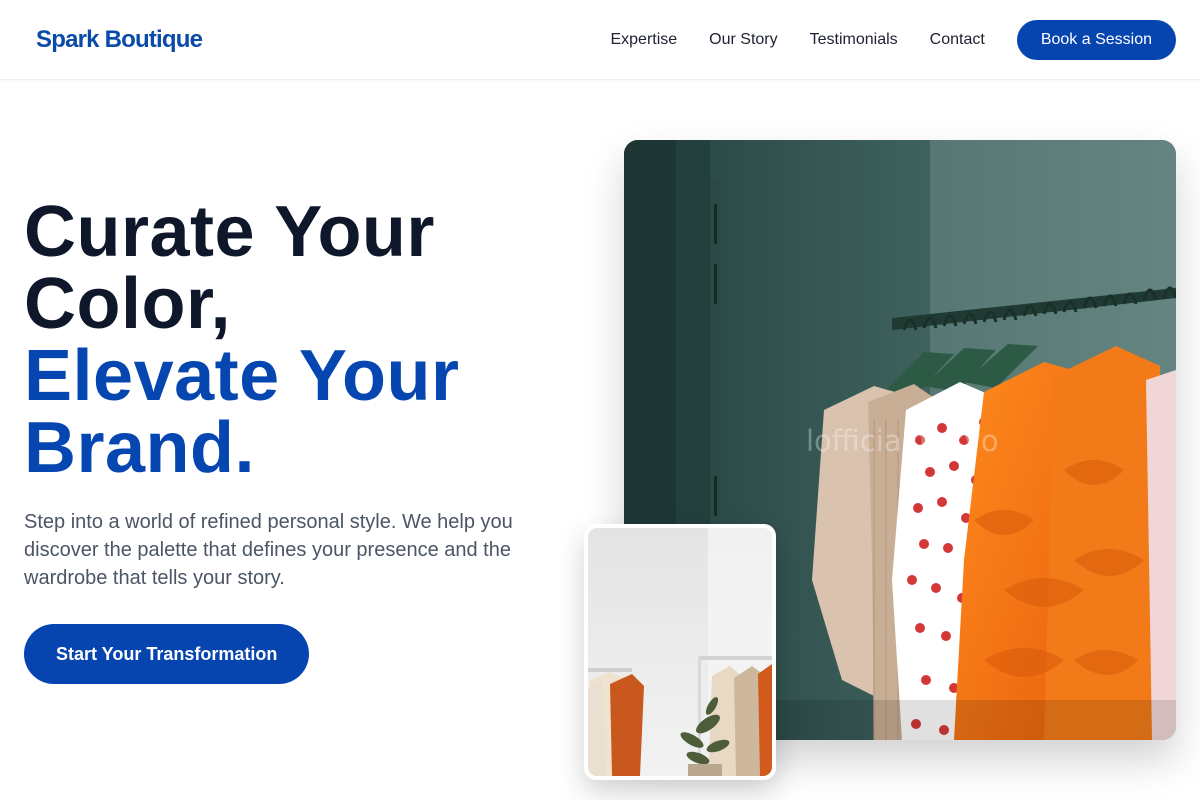 The height and width of the screenshot is (800, 1200). Describe the element at coordinates (1096, 40) in the screenshot. I see `book-session-button: Book a Session` at that location.